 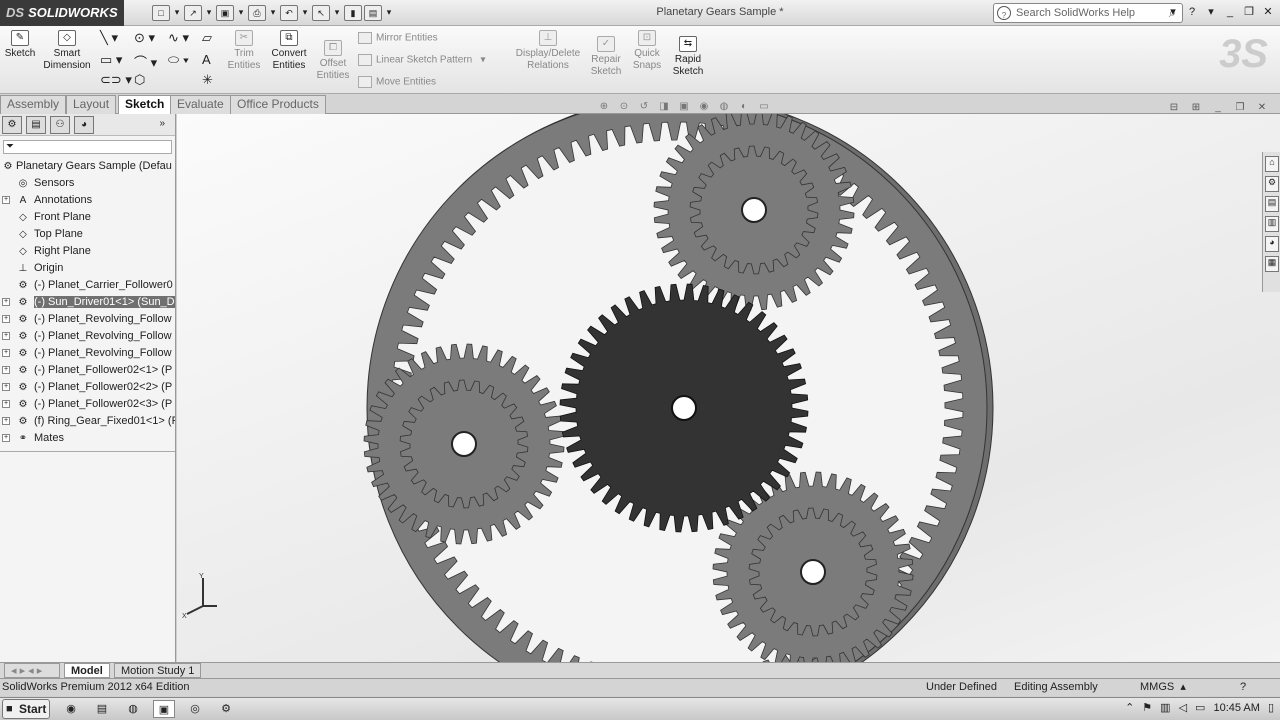 I want to click on undo-icon: ↶, so click(x=289, y=13).